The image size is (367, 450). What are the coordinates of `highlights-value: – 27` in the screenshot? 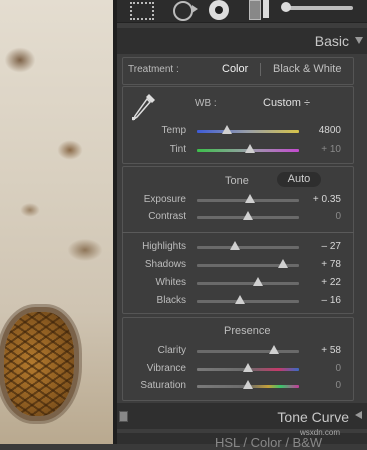 It's located at (321, 246).